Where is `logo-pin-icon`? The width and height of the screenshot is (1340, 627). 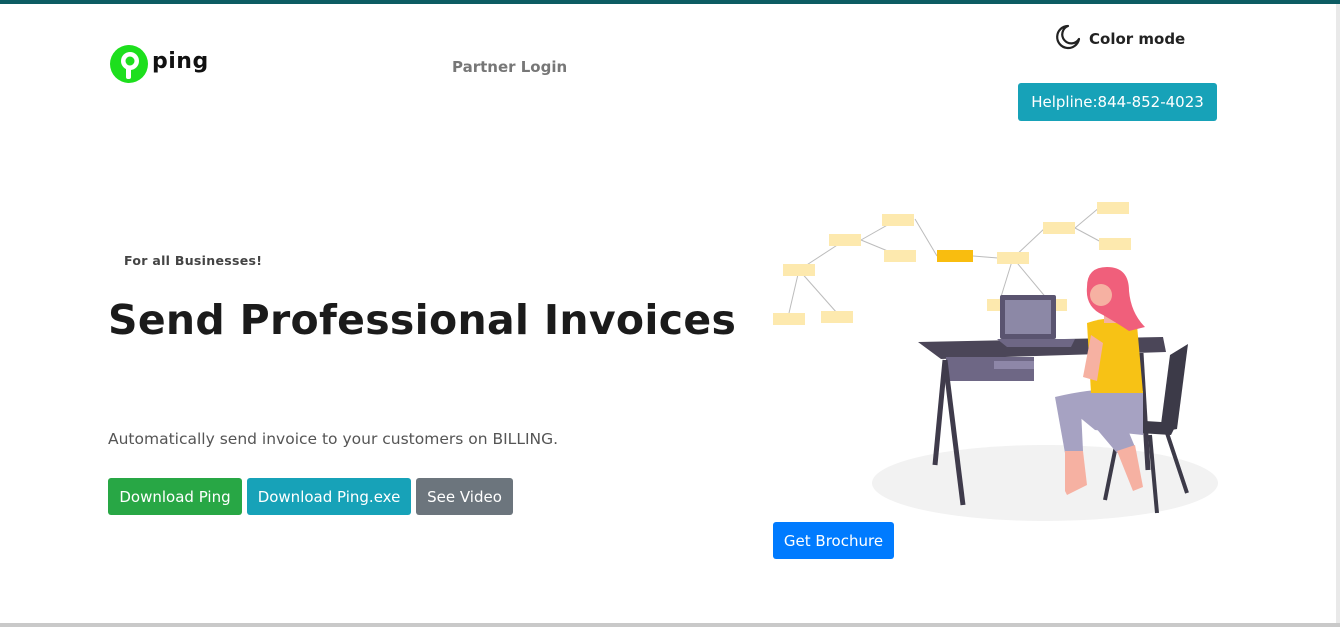 logo-pin-icon is located at coordinates (129, 67).